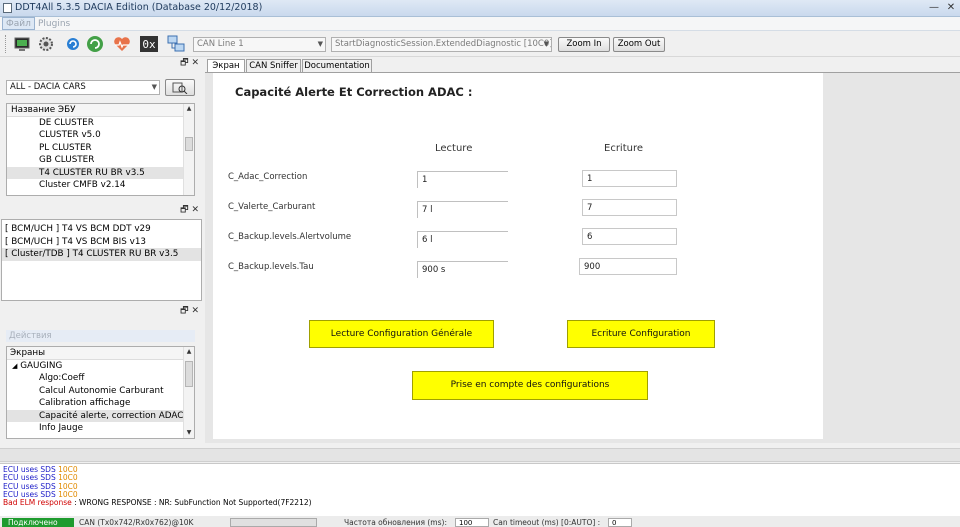  I want to click on screens-dock-header: 🗗 ✕, so click(101, 312).